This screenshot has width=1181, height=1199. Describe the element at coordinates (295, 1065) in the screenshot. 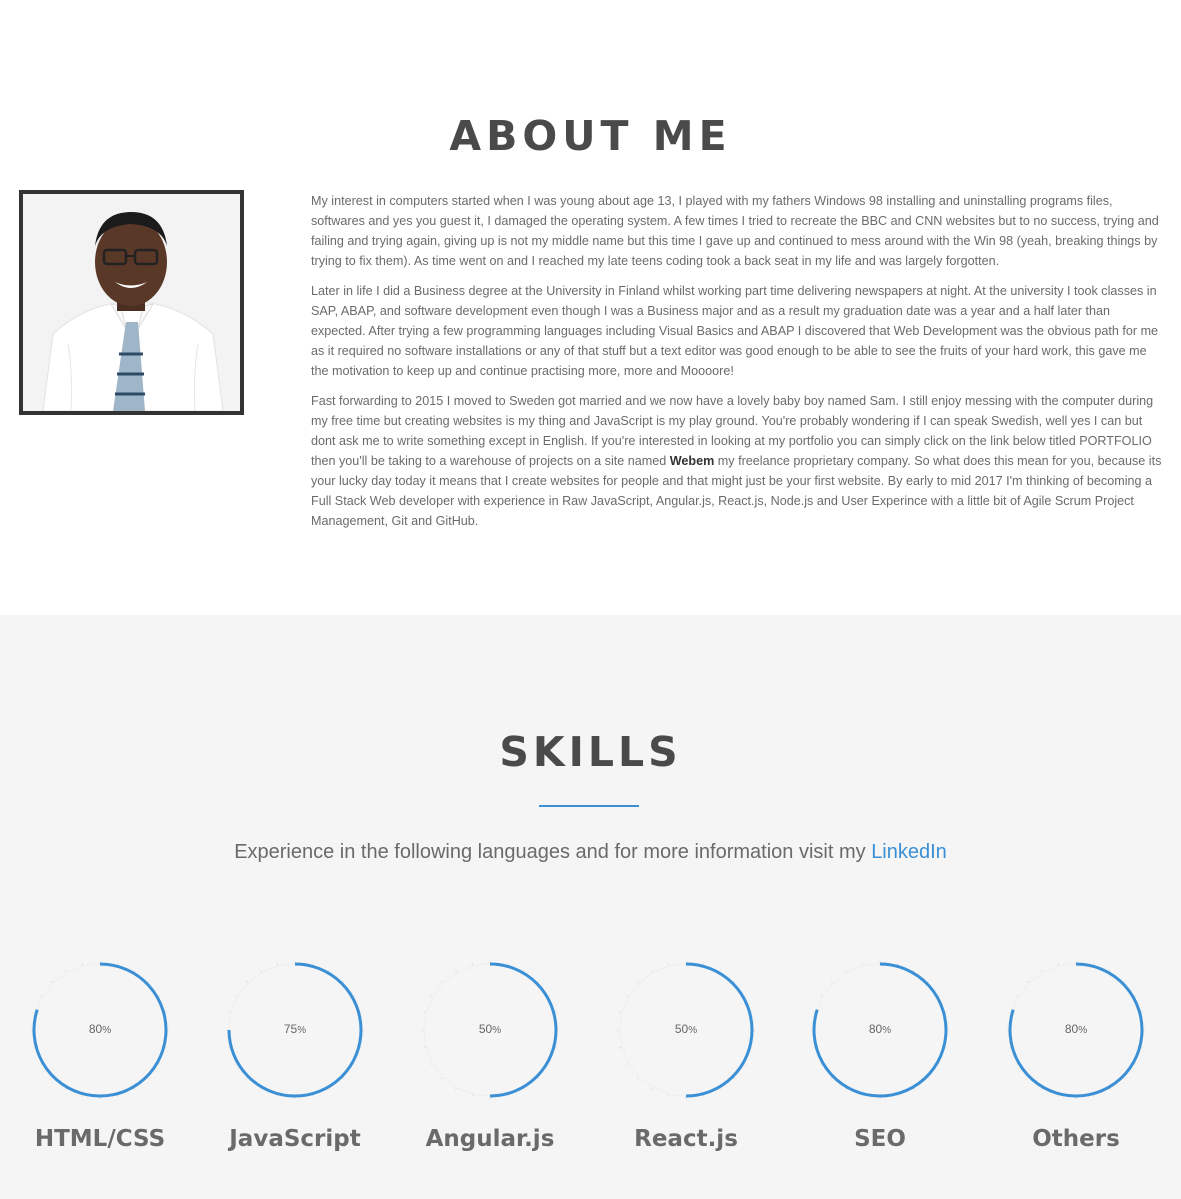

I see `skill-item: 75% JavaScript` at that location.